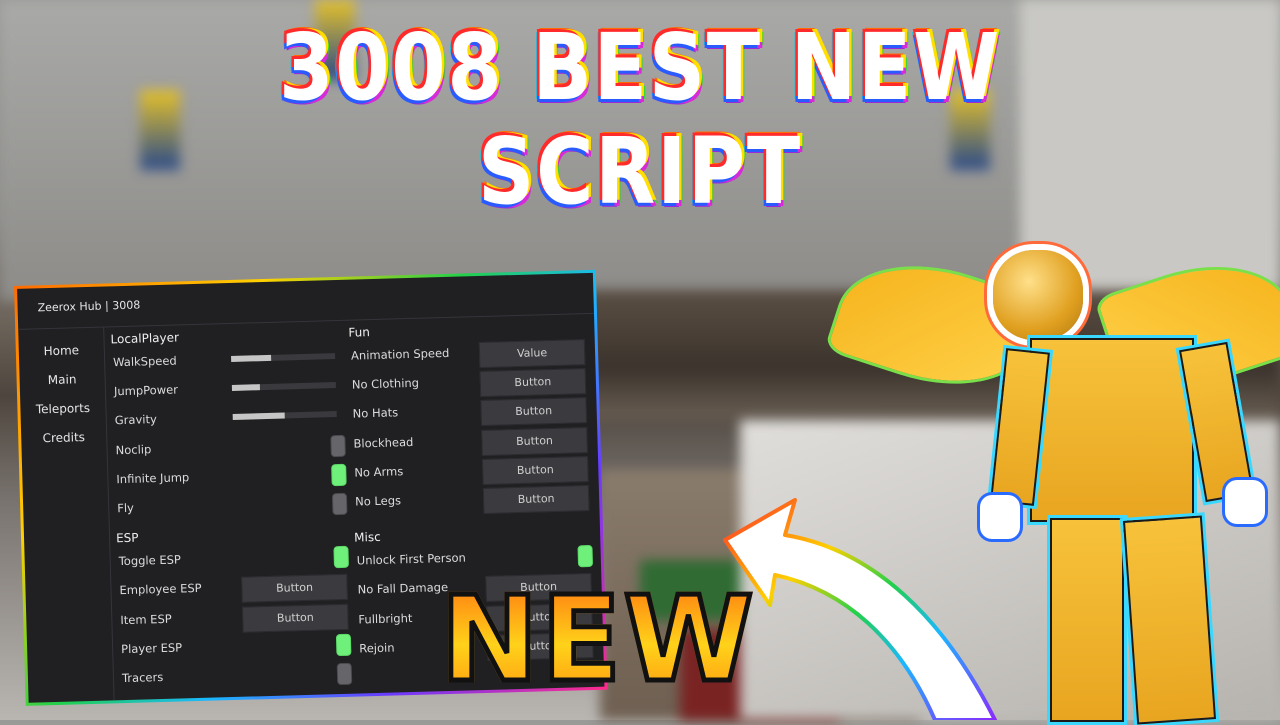  Describe the element at coordinates (535, 470) in the screenshot. I see `no-arms-button: Button` at that location.